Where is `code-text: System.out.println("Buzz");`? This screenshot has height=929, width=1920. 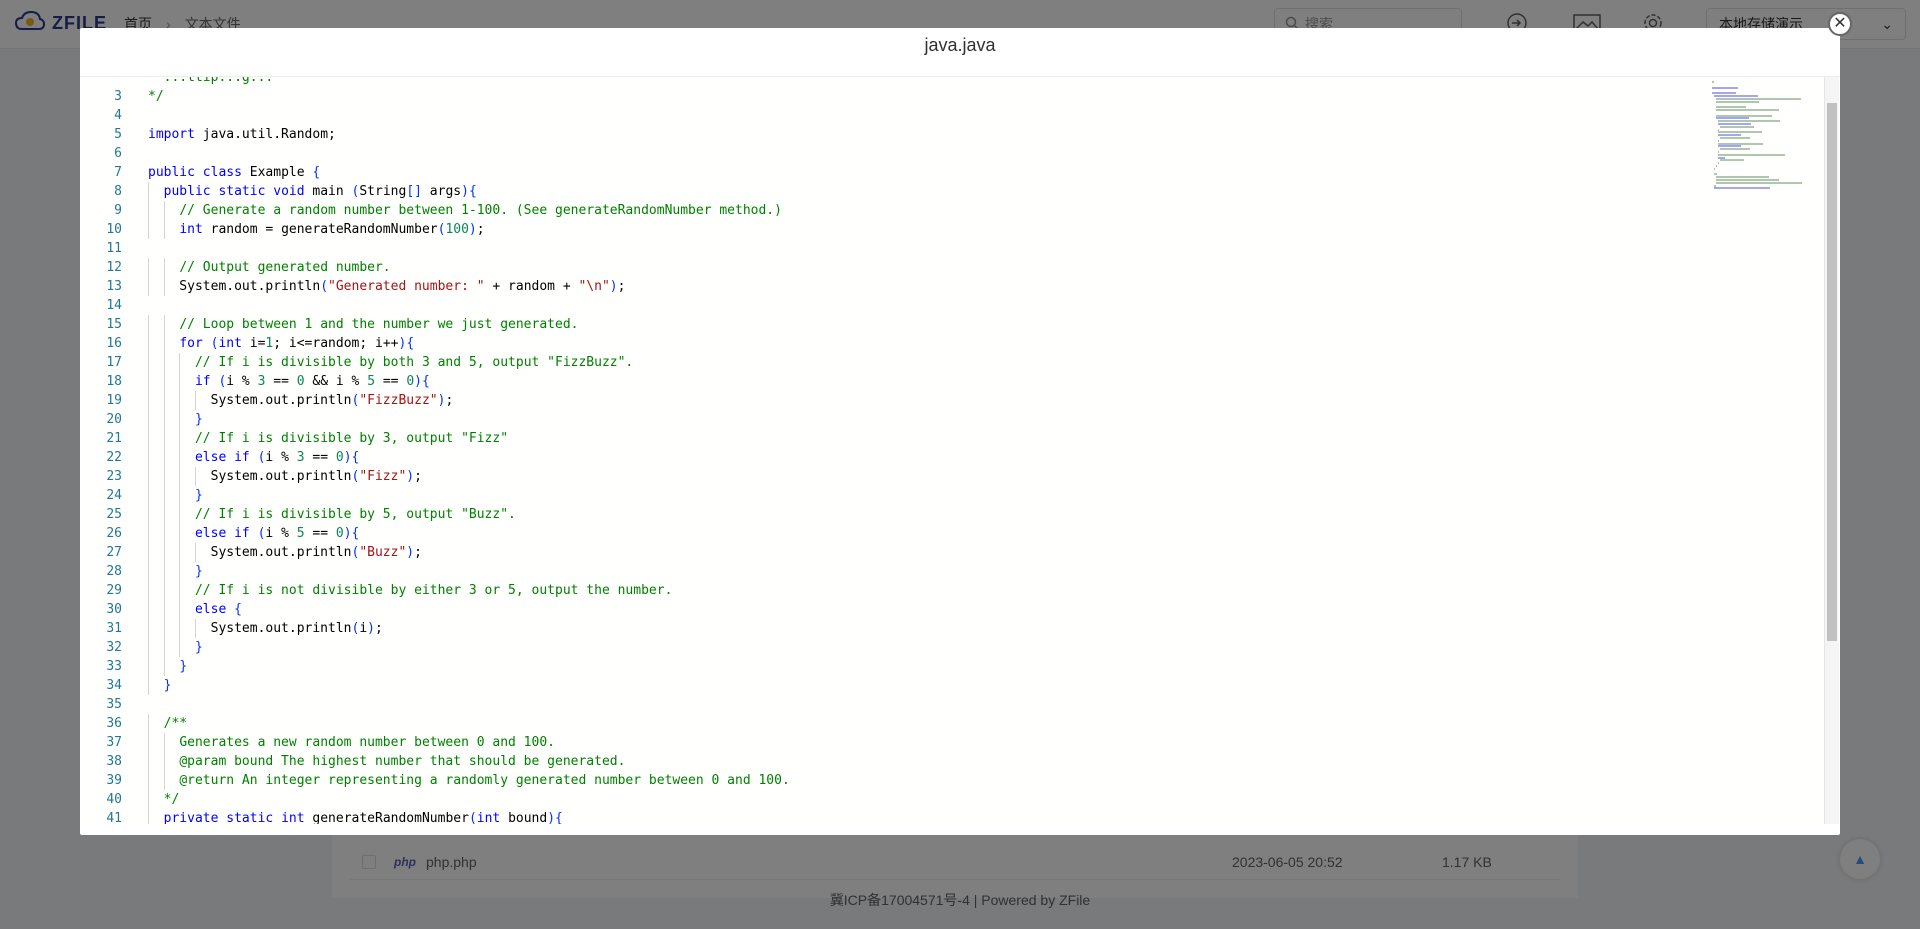 code-text: System.out.println("Buzz"); is located at coordinates (285, 552).